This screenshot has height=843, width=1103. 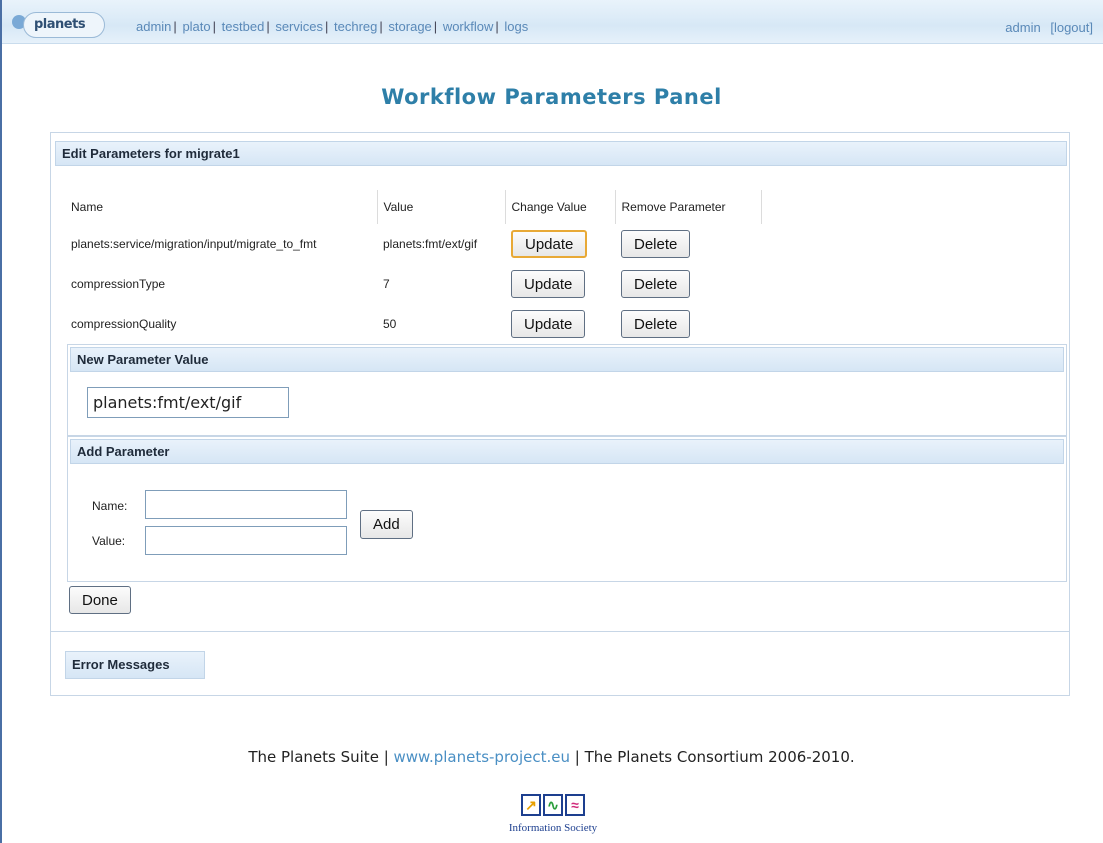 I want to click on nav-services: services, so click(x=299, y=26).